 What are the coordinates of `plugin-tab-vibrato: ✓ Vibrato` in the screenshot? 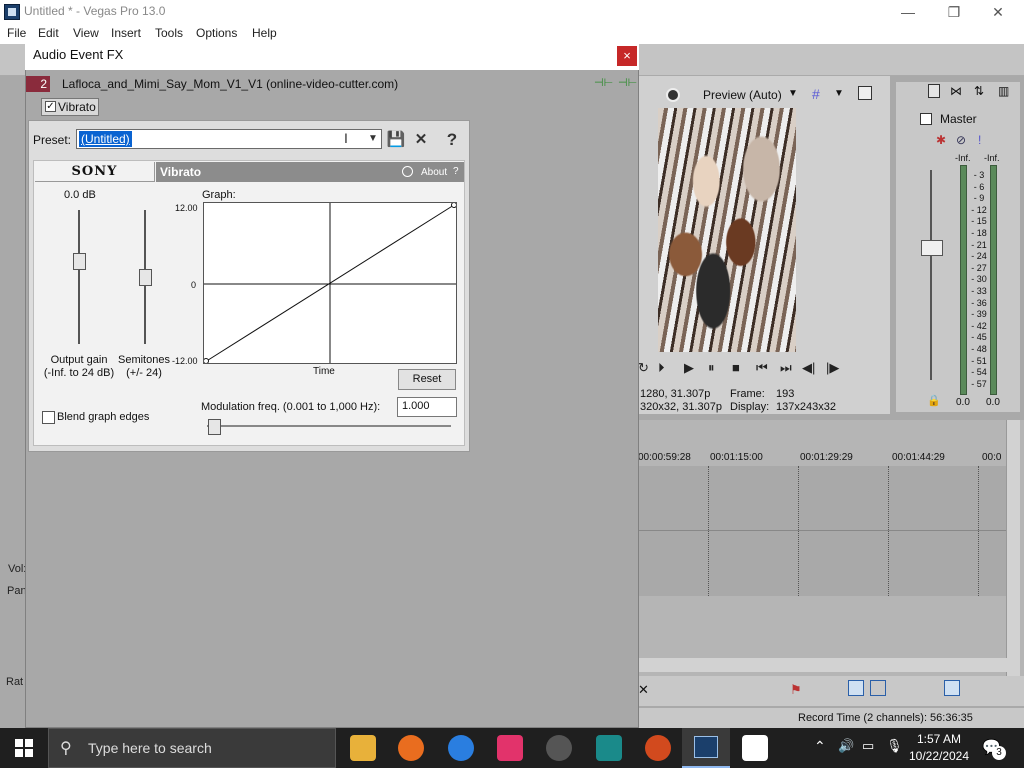 It's located at (70, 107).